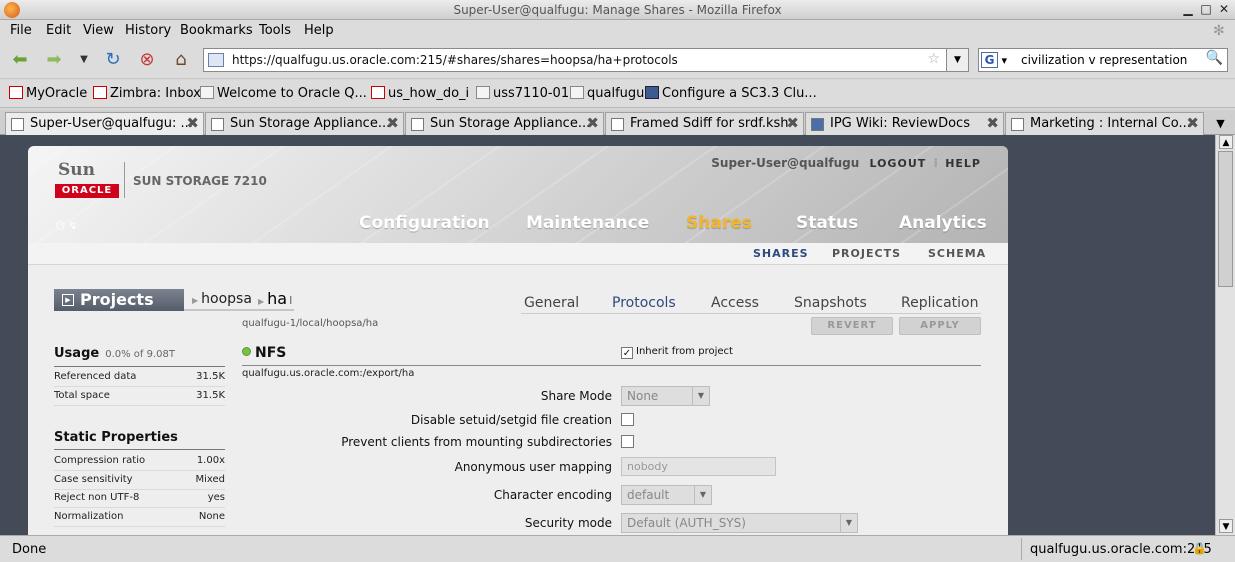 This screenshot has height=562, width=1235. What do you see at coordinates (1116, 549) in the screenshot?
I see `status-host: qualfugu.us.oracle.com:215` at bounding box center [1116, 549].